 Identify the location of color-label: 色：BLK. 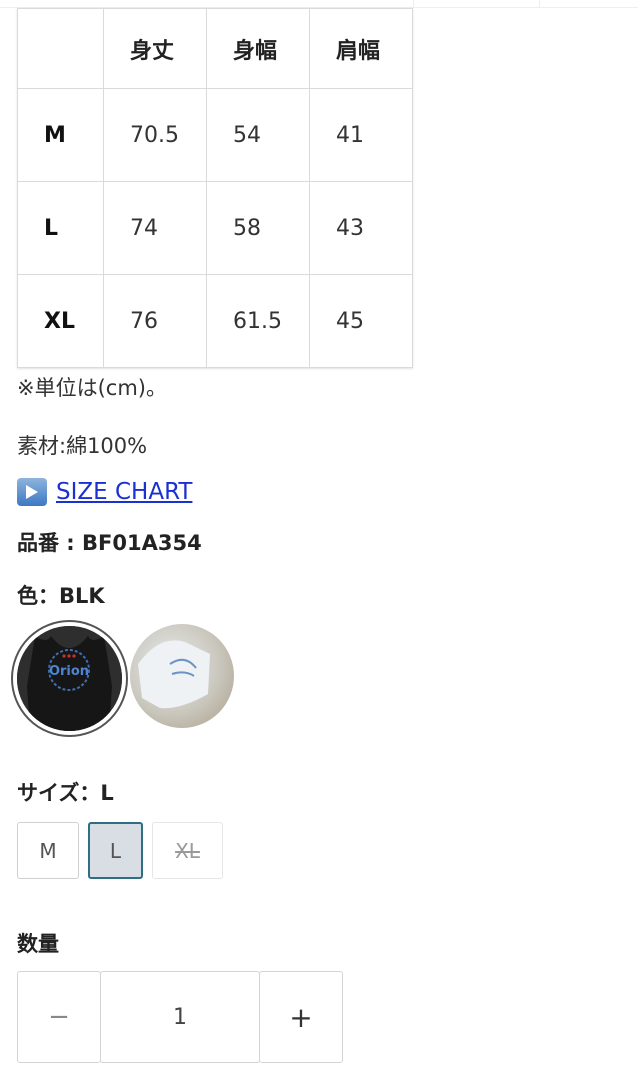
(61, 596).